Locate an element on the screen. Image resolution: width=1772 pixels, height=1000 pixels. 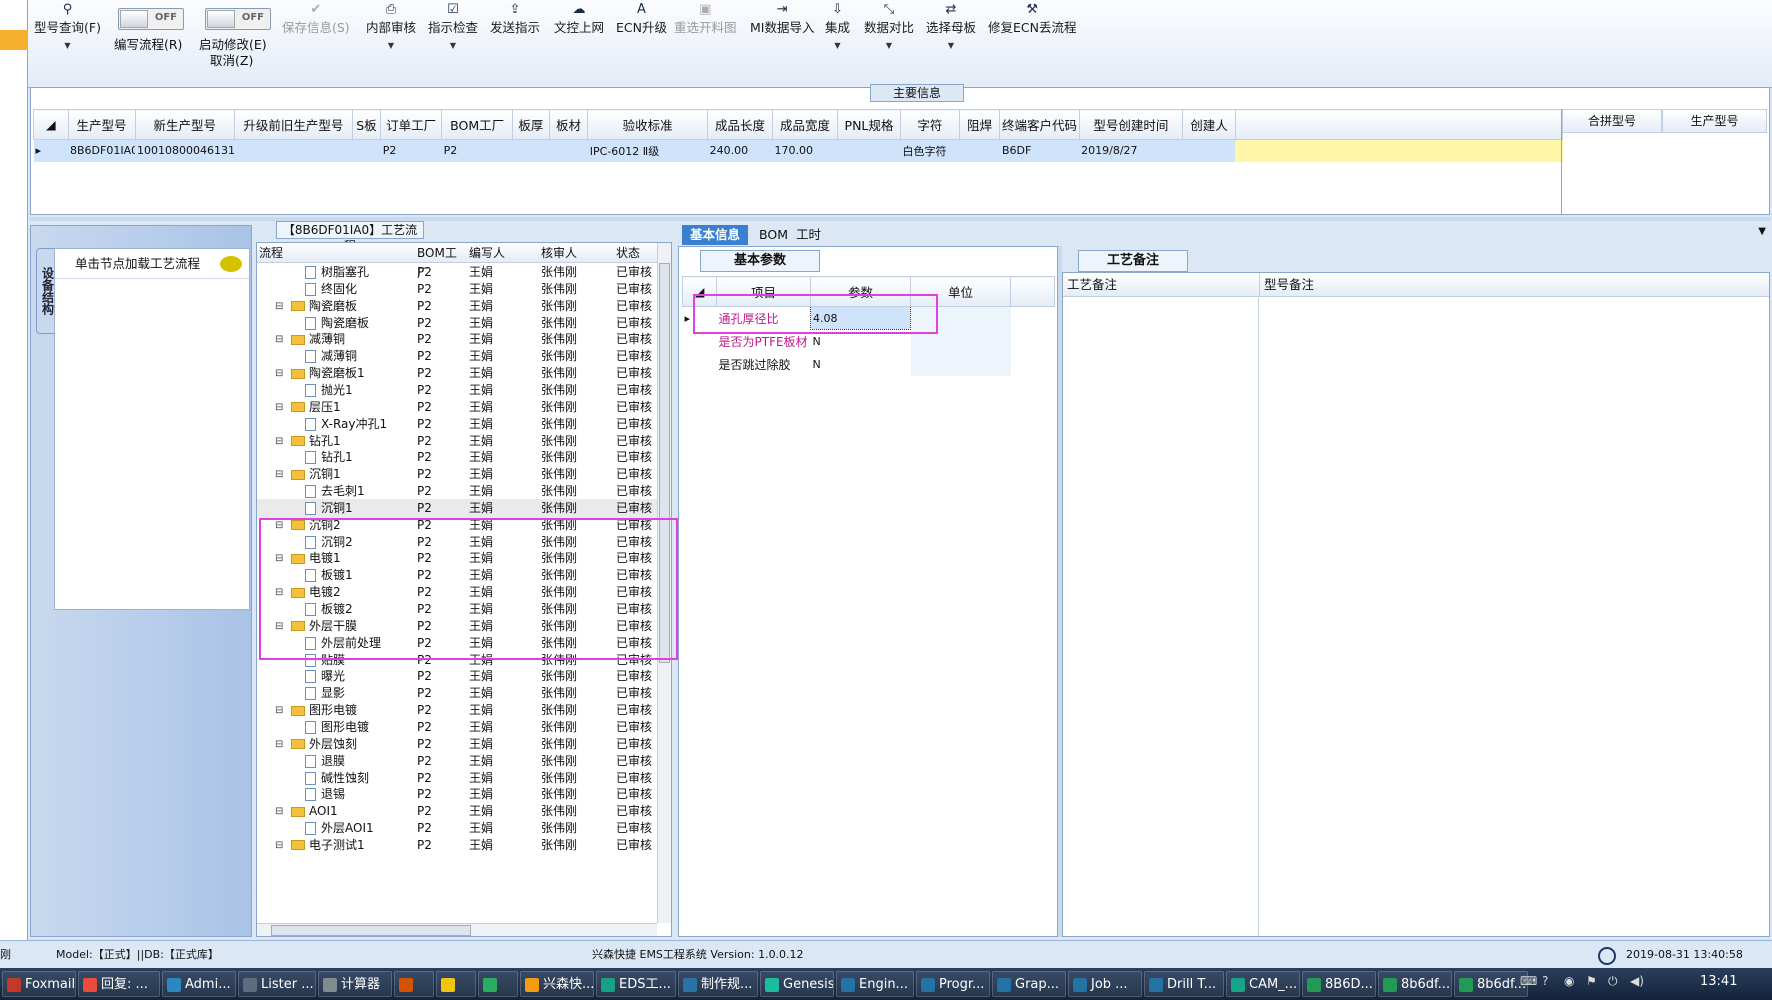
main-cell: IPC-6012 Ⅱ级 is located at coordinates (647, 150).